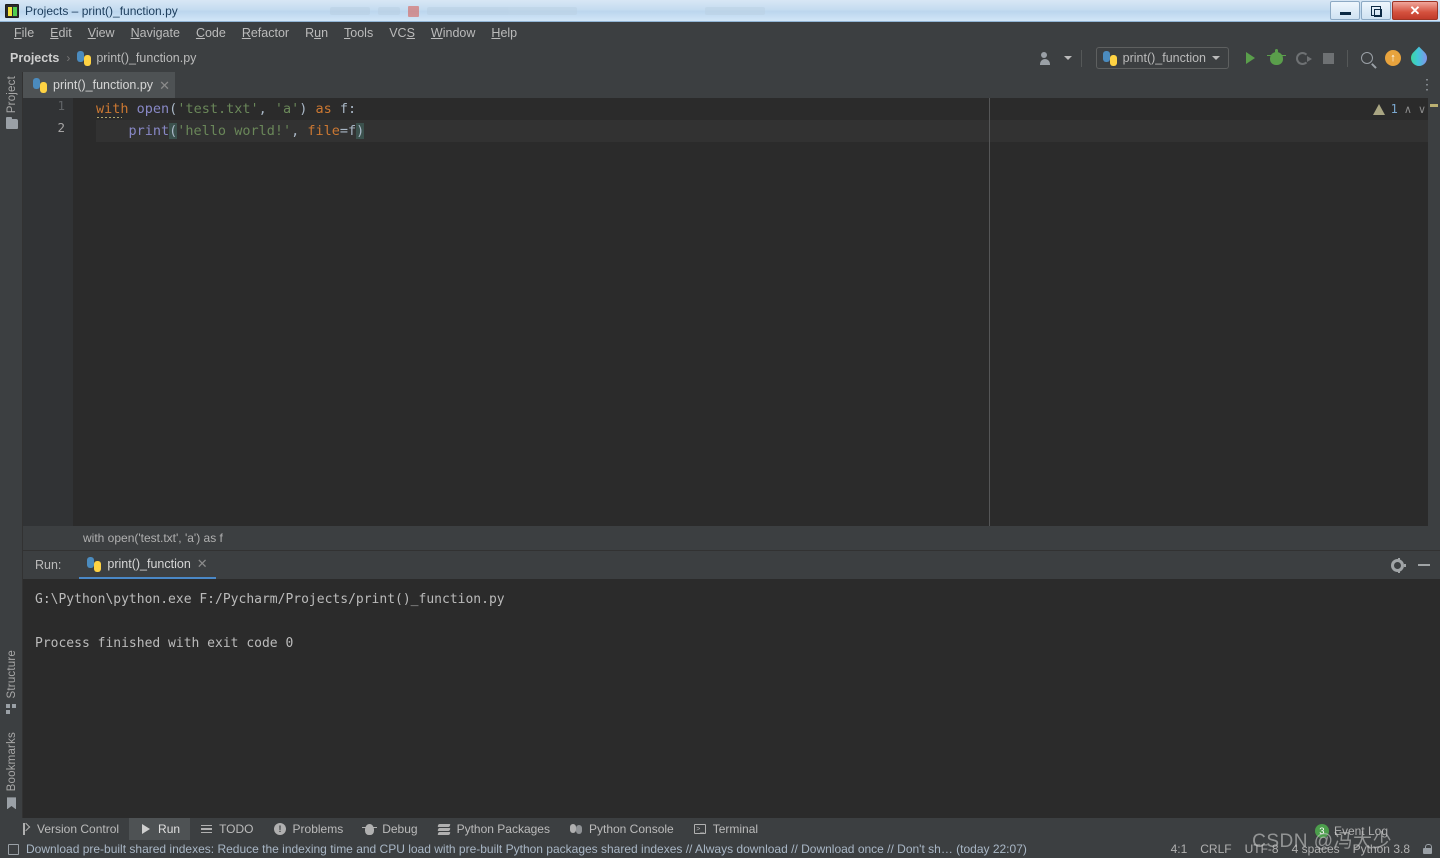 This screenshot has height=858, width=1440. Describe the element at coordinates (576, 829) in the screenshot. I see `python-console-icon` at that location.